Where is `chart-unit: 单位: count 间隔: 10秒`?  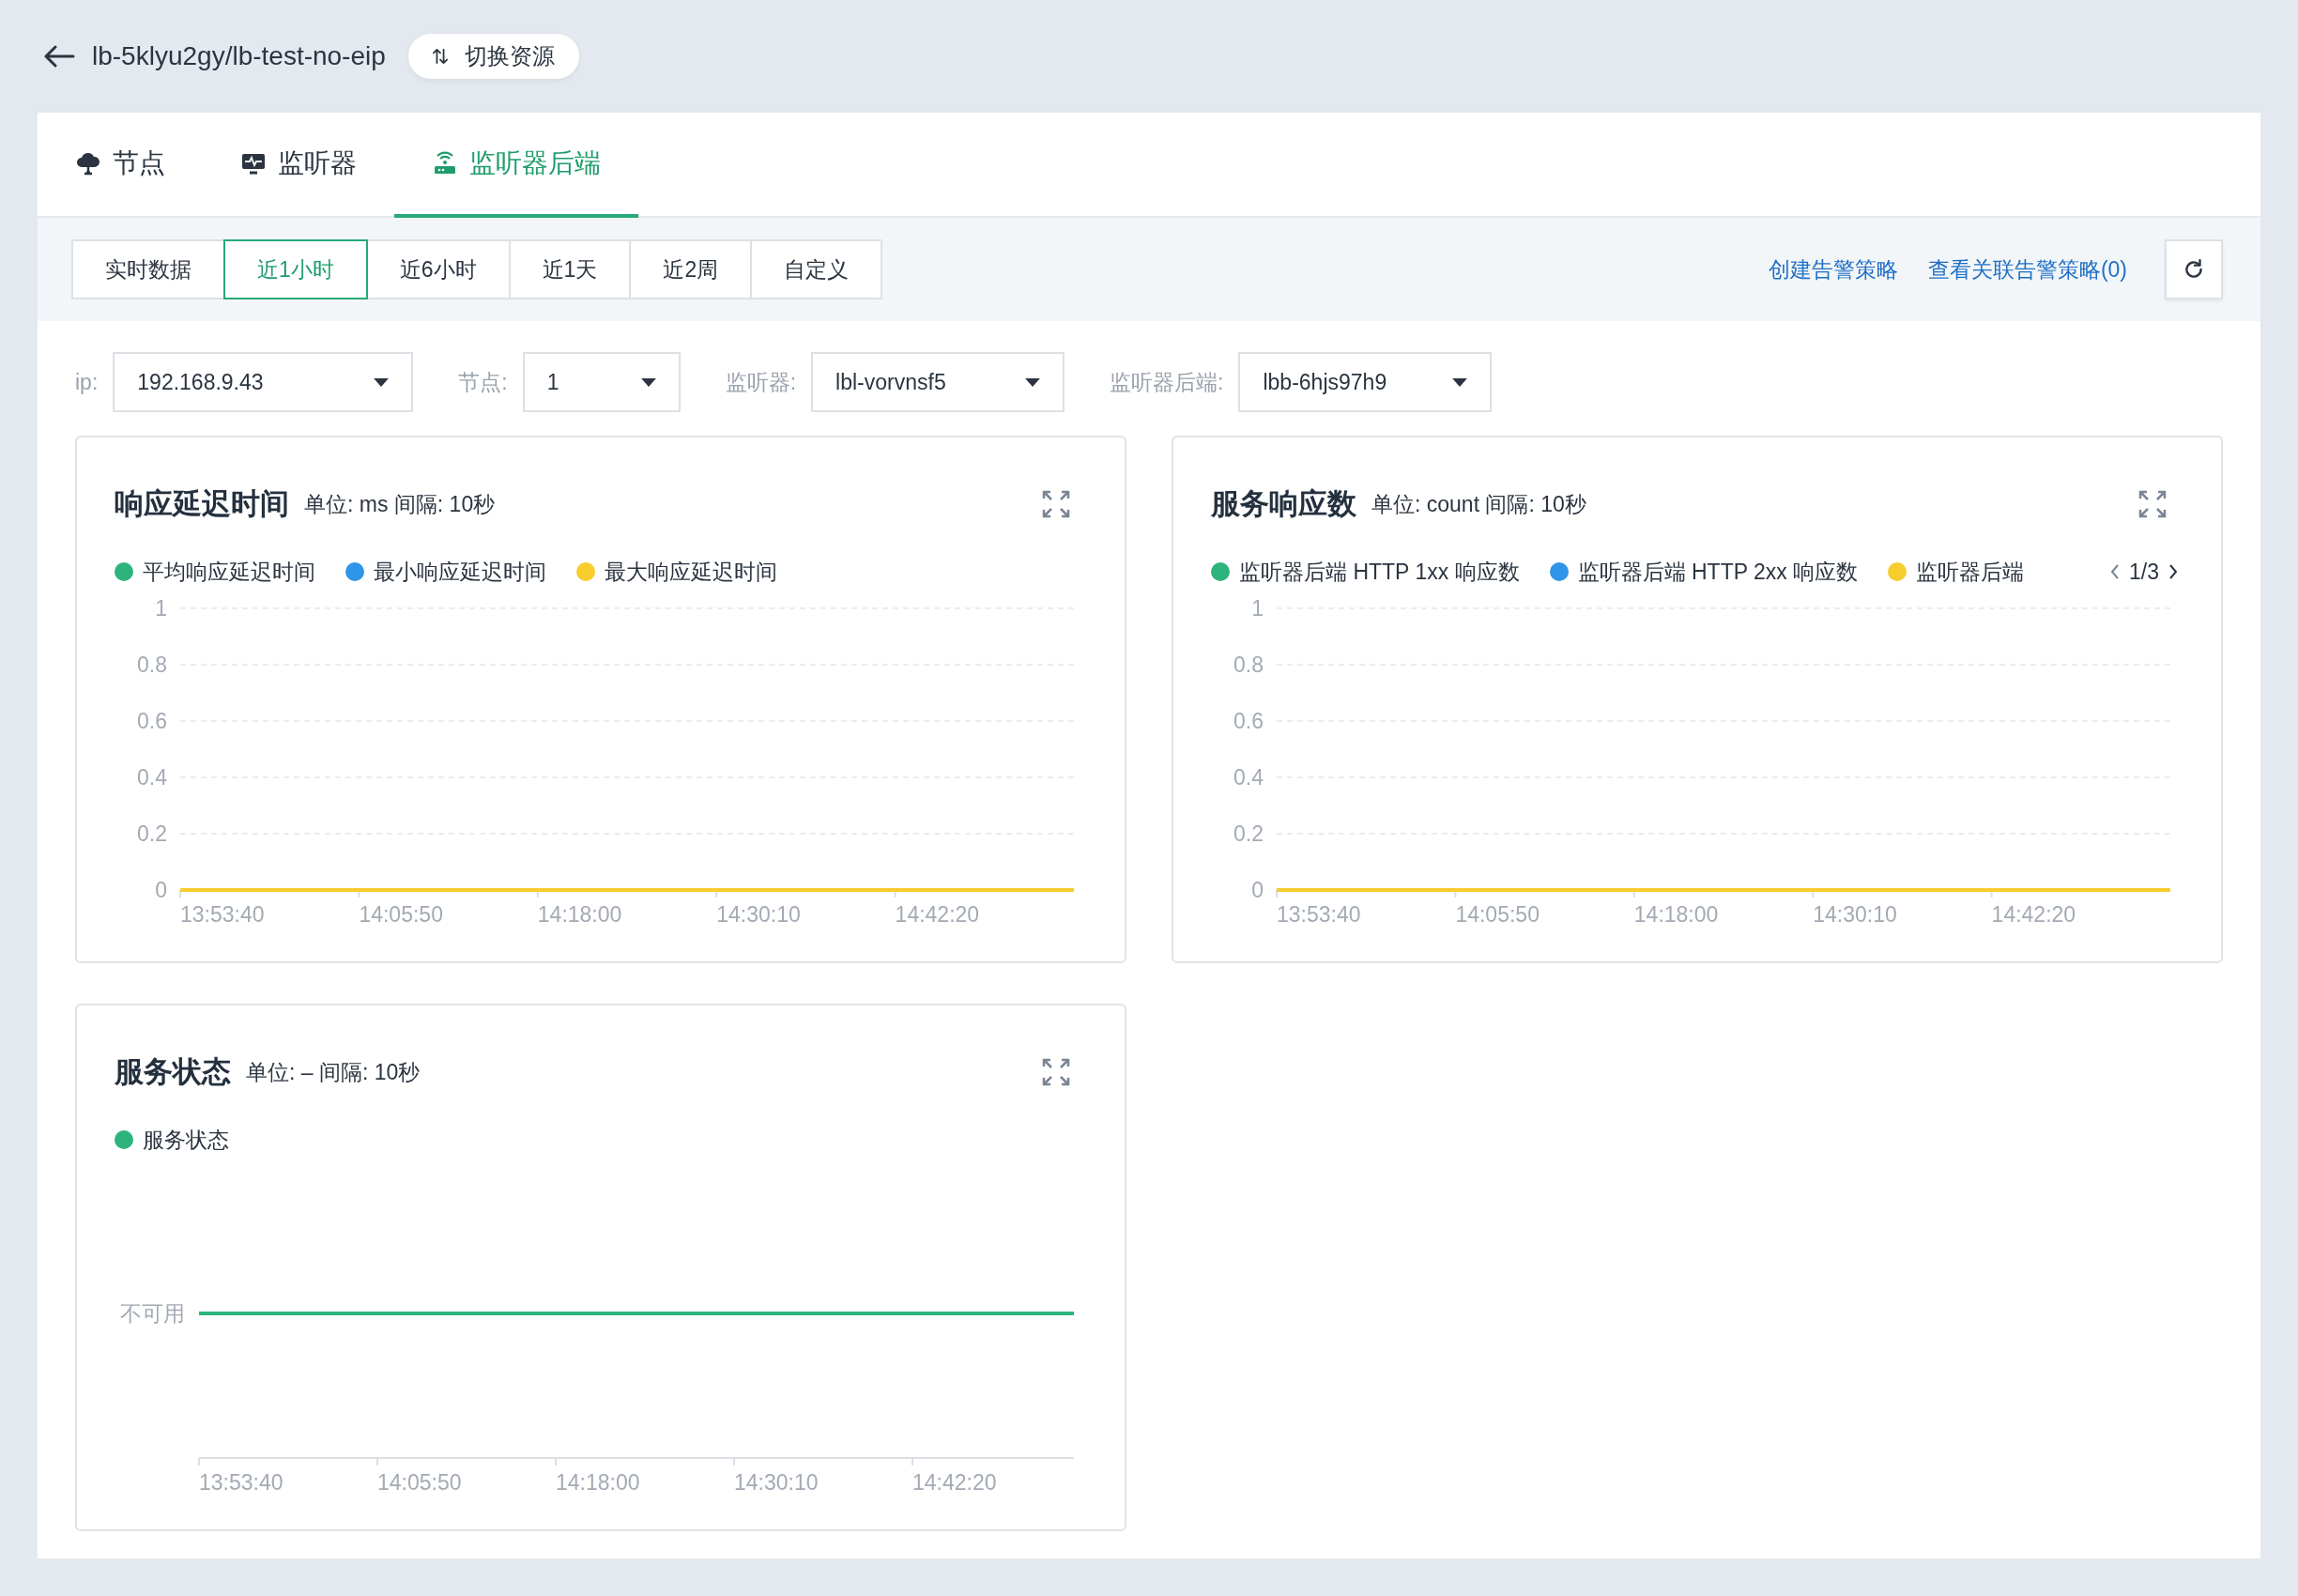
chart-unit: 单位: count 间隔: 10秒 is located at coordinates (1478, 504).